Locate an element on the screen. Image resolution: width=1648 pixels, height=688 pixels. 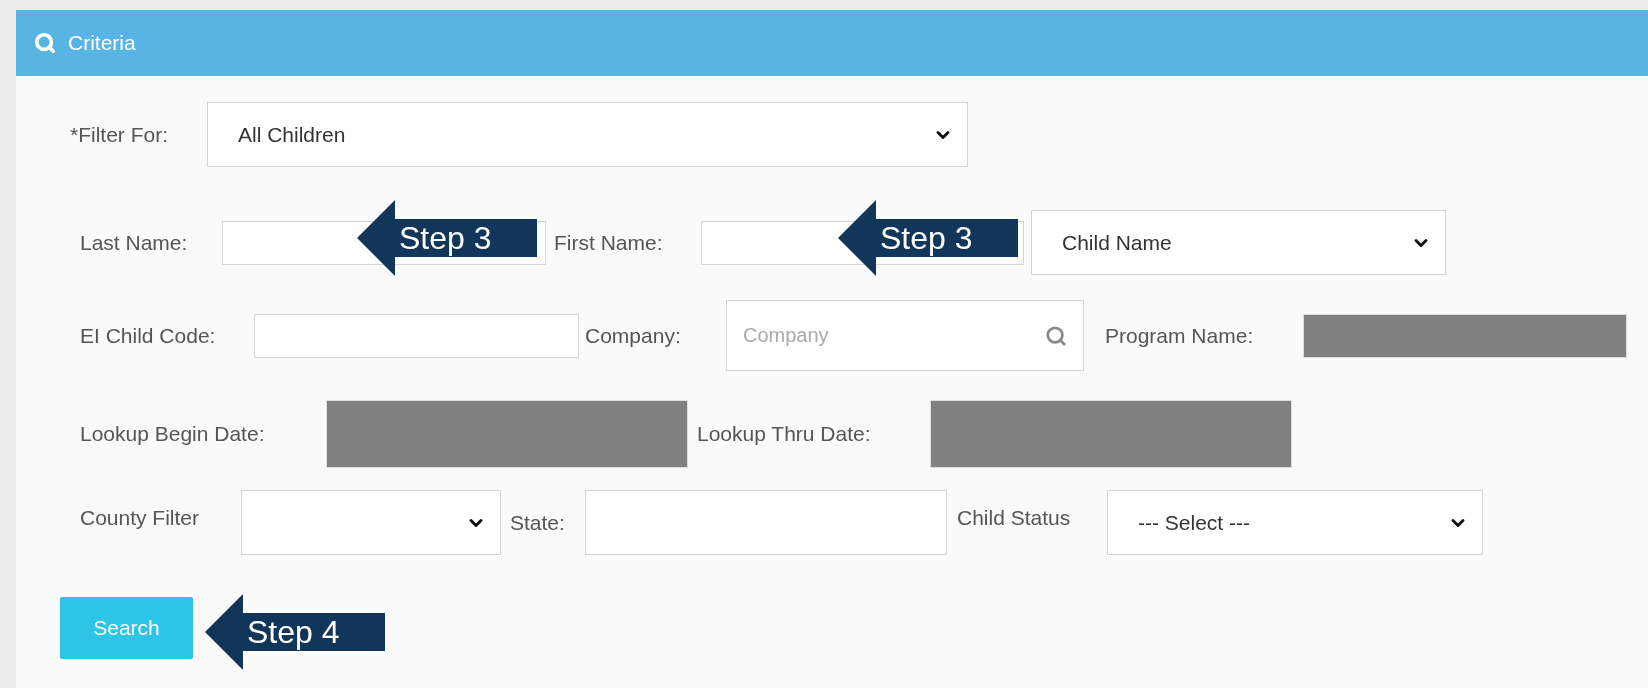
dropdown: --- Select --- is located at coordinates (1295, 522).